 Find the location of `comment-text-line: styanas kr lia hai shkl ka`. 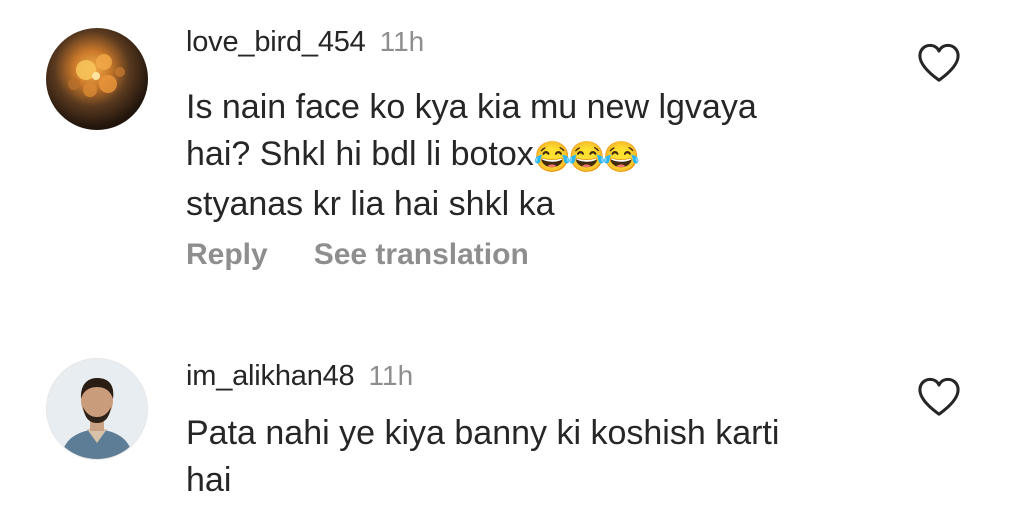

comment-text-line: styanas kr lia hai shkl ka is located at coordinates (370, 204).